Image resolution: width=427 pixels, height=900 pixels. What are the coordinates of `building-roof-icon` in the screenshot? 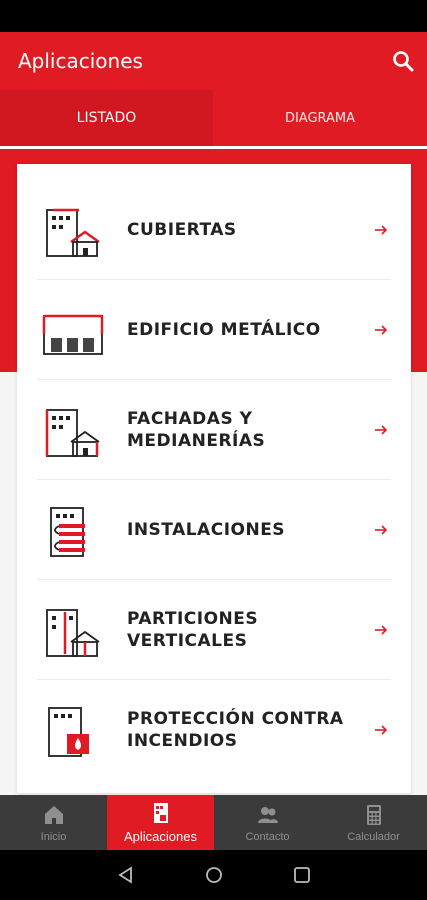 It's located at (73, 232).